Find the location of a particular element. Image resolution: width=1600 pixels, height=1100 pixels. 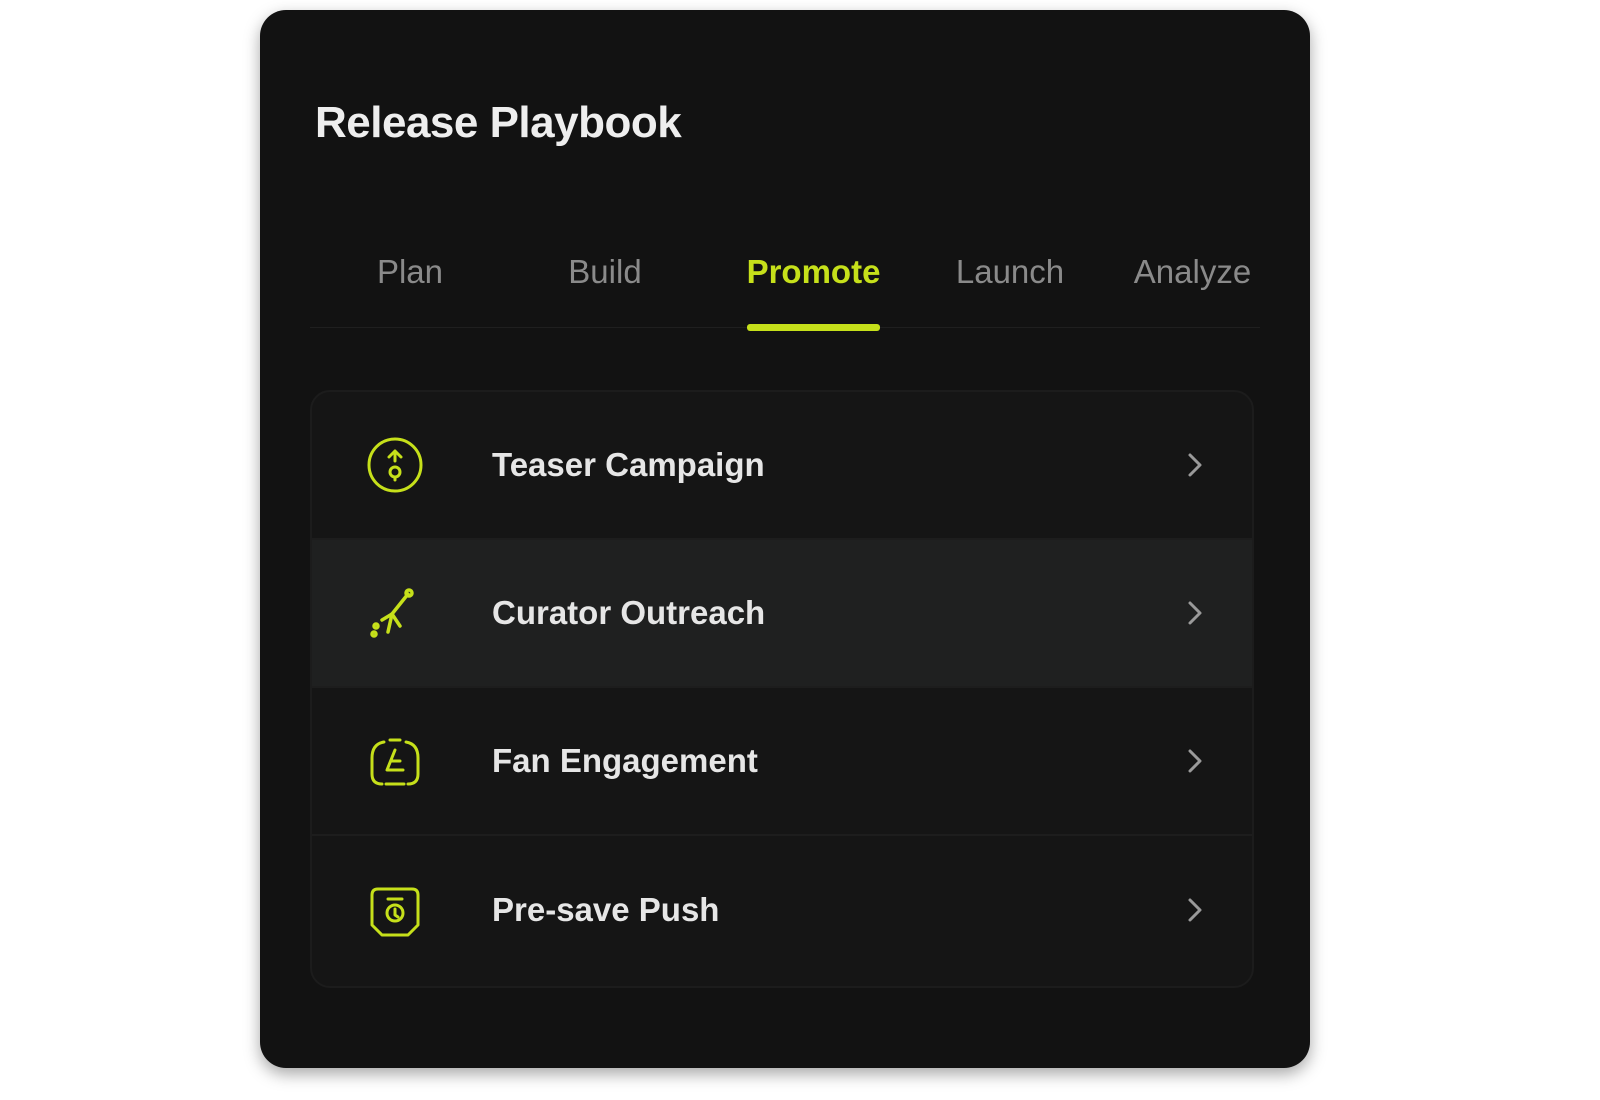

tab-promote: Promote is located at coordinates (813, 288).